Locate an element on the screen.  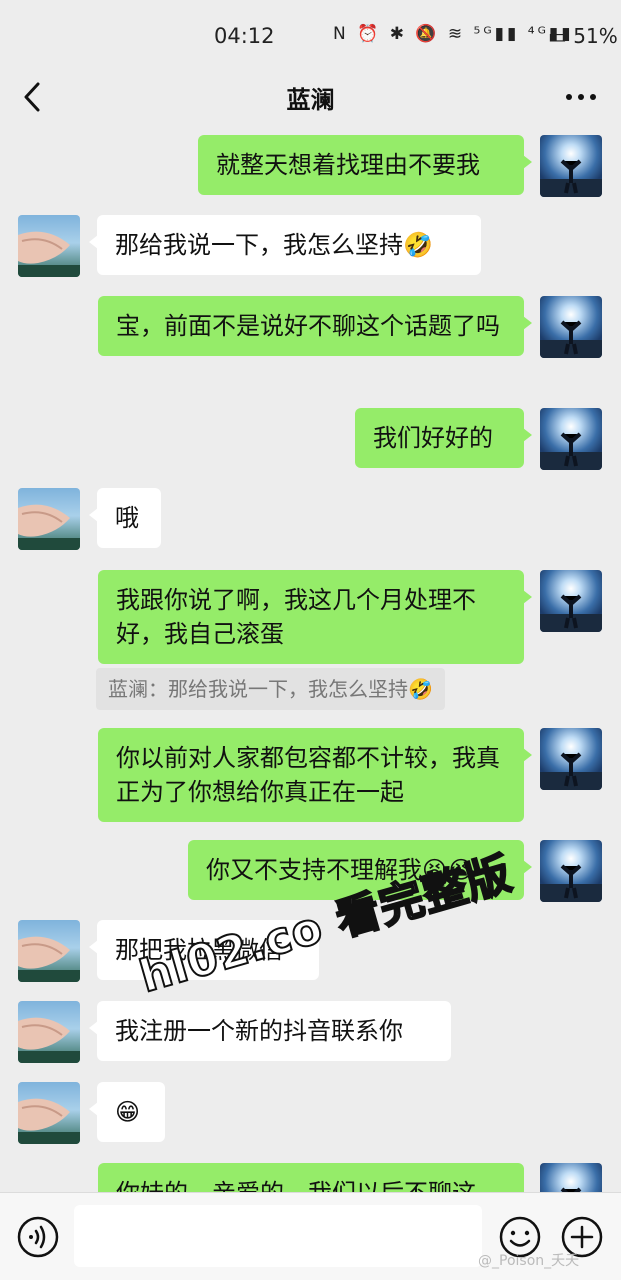
message-text: 就整天想着找理由不要我 is located at coordinates (348, 165).